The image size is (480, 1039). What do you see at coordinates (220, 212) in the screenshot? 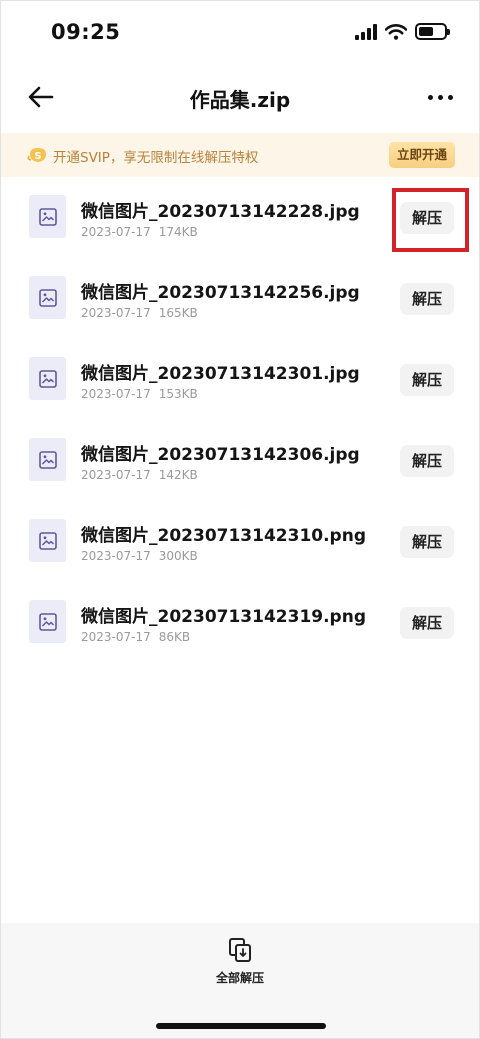
I see `file-name: 微信图片_20230713142228.jpg` at bounding box center [220, 212].